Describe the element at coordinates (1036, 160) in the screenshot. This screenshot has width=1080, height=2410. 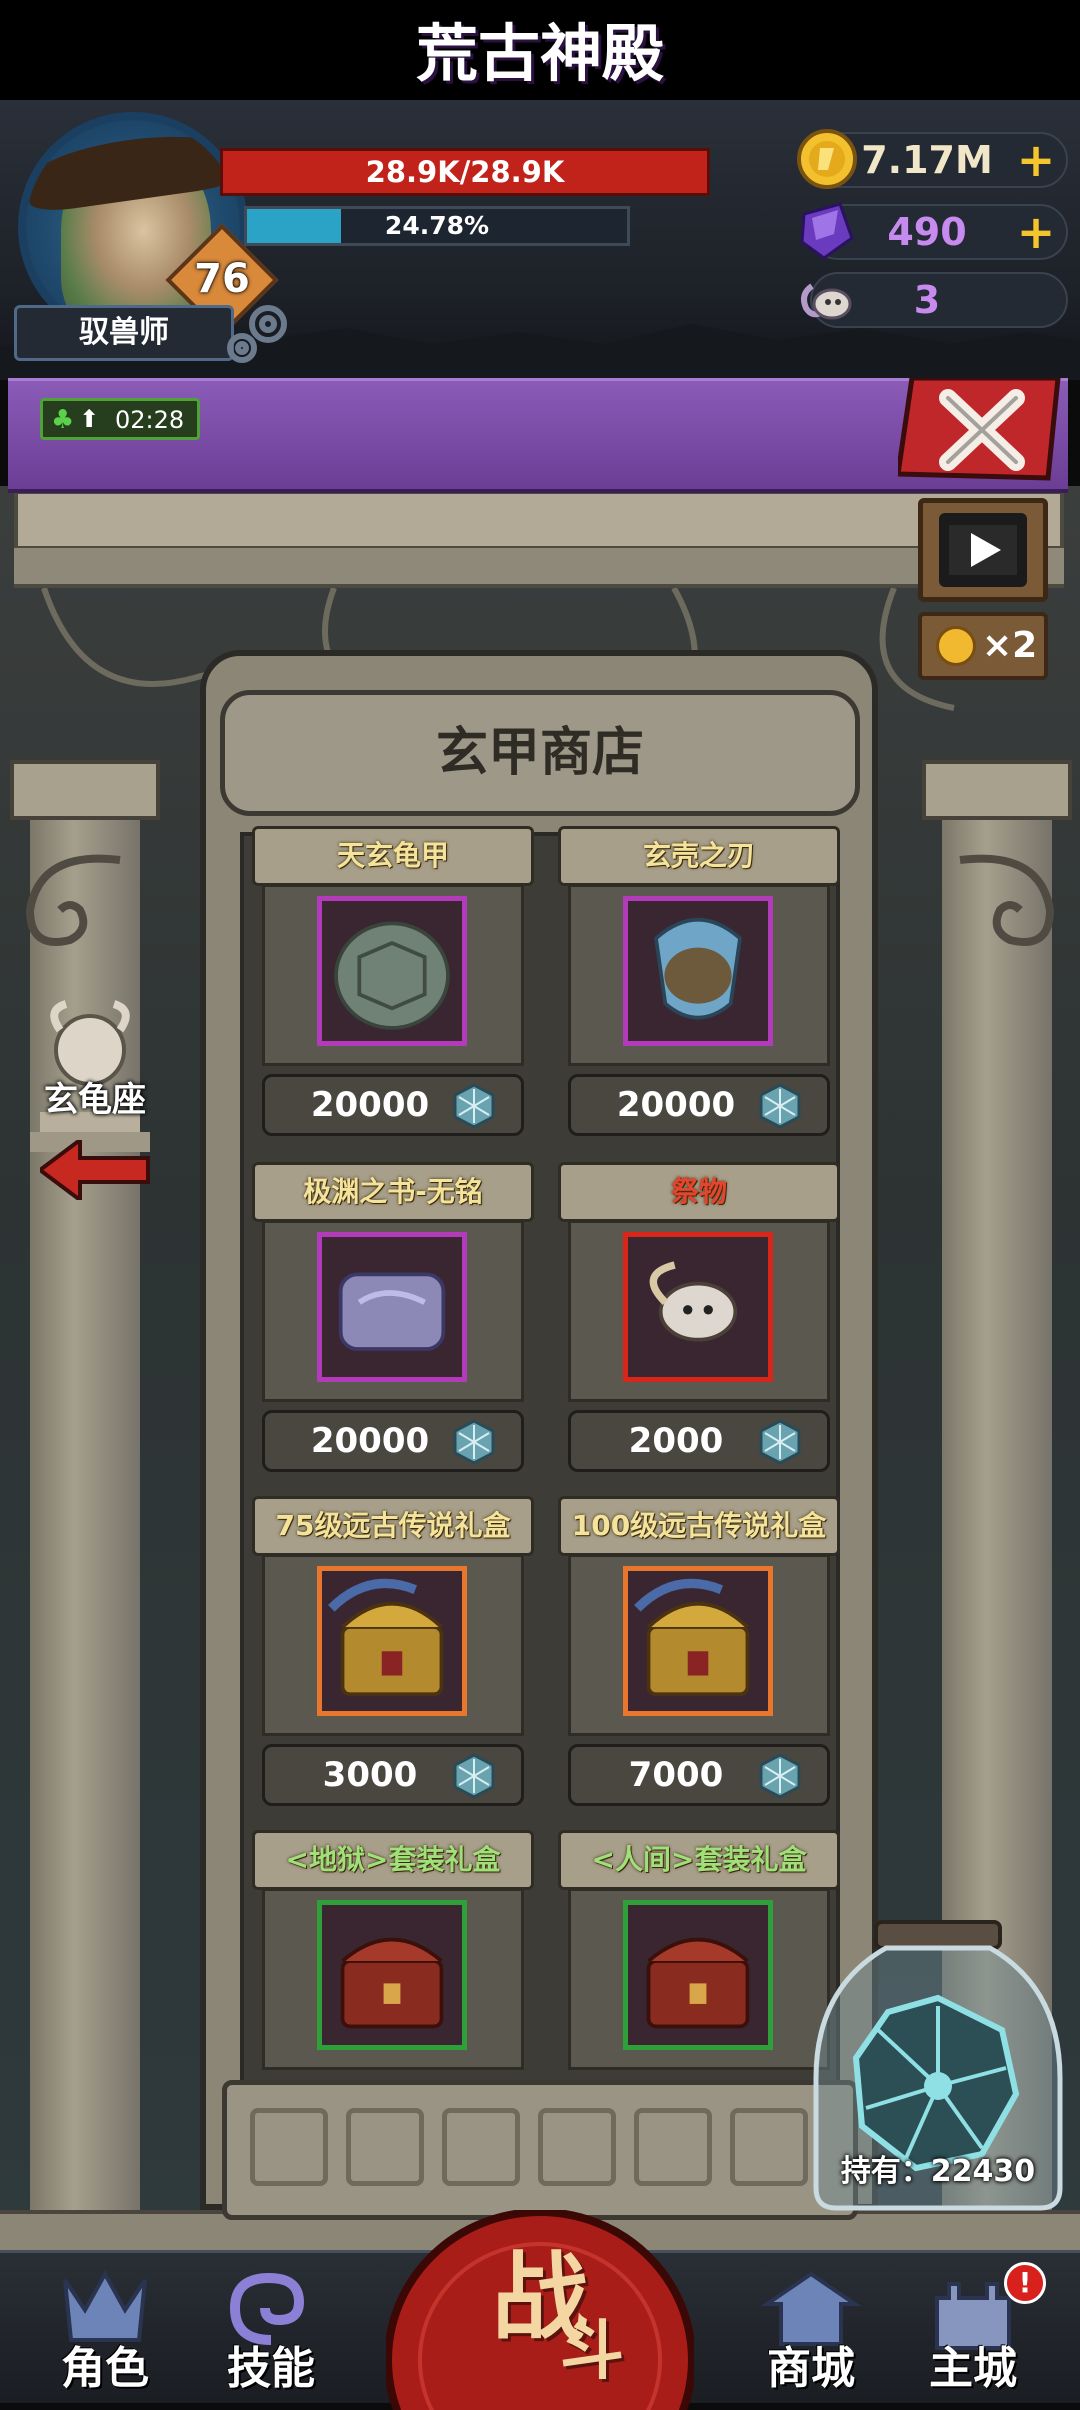
I see `add-gold-button: +` at that location.